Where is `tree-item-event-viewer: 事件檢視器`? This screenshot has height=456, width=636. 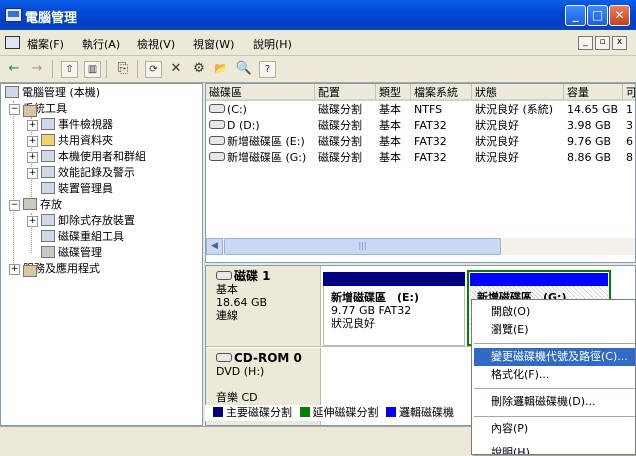
tree-item-event-viewer: 事件檢視器 is located at coordinates (77, 125).